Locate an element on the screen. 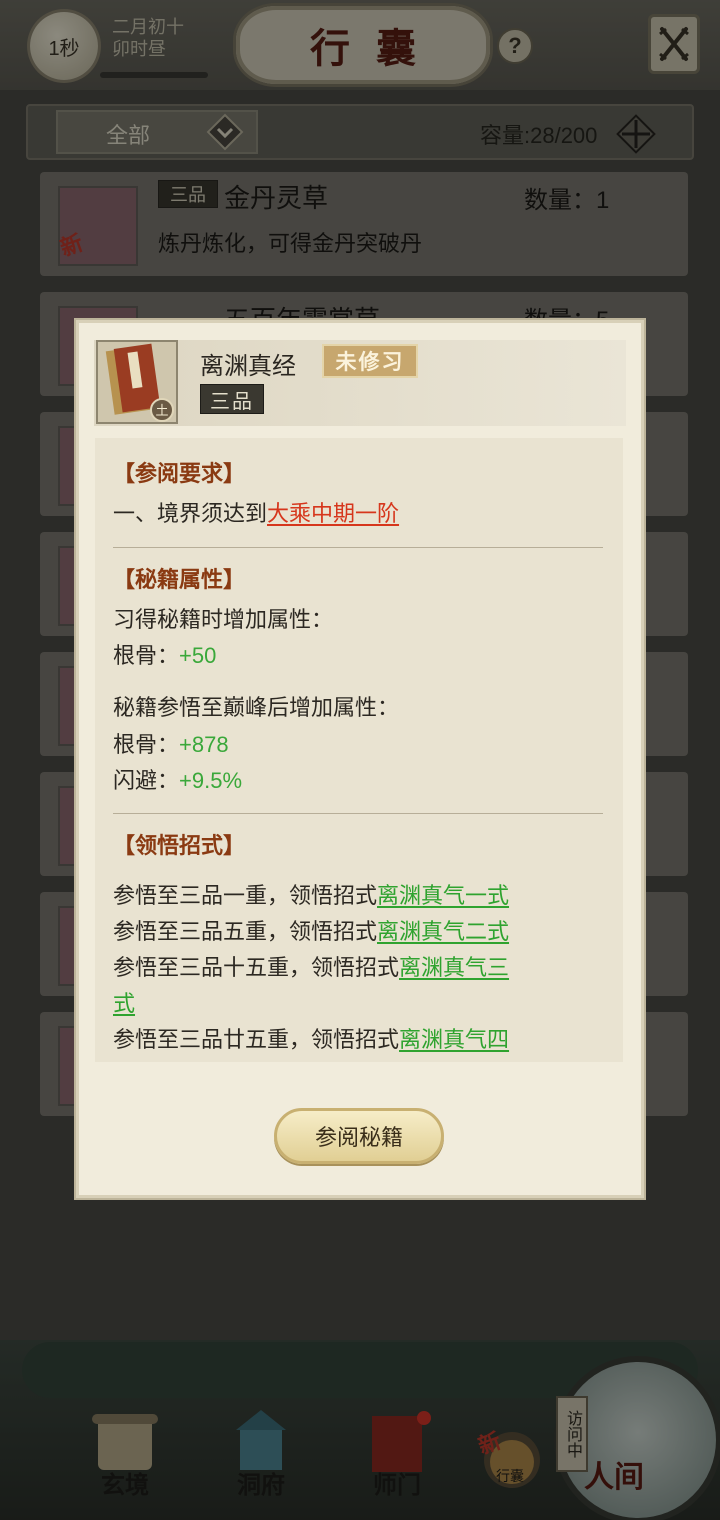 The width and height of the screenshot is (720, 1520). stat-value: +9.5% is located at coordinates (211, 780).